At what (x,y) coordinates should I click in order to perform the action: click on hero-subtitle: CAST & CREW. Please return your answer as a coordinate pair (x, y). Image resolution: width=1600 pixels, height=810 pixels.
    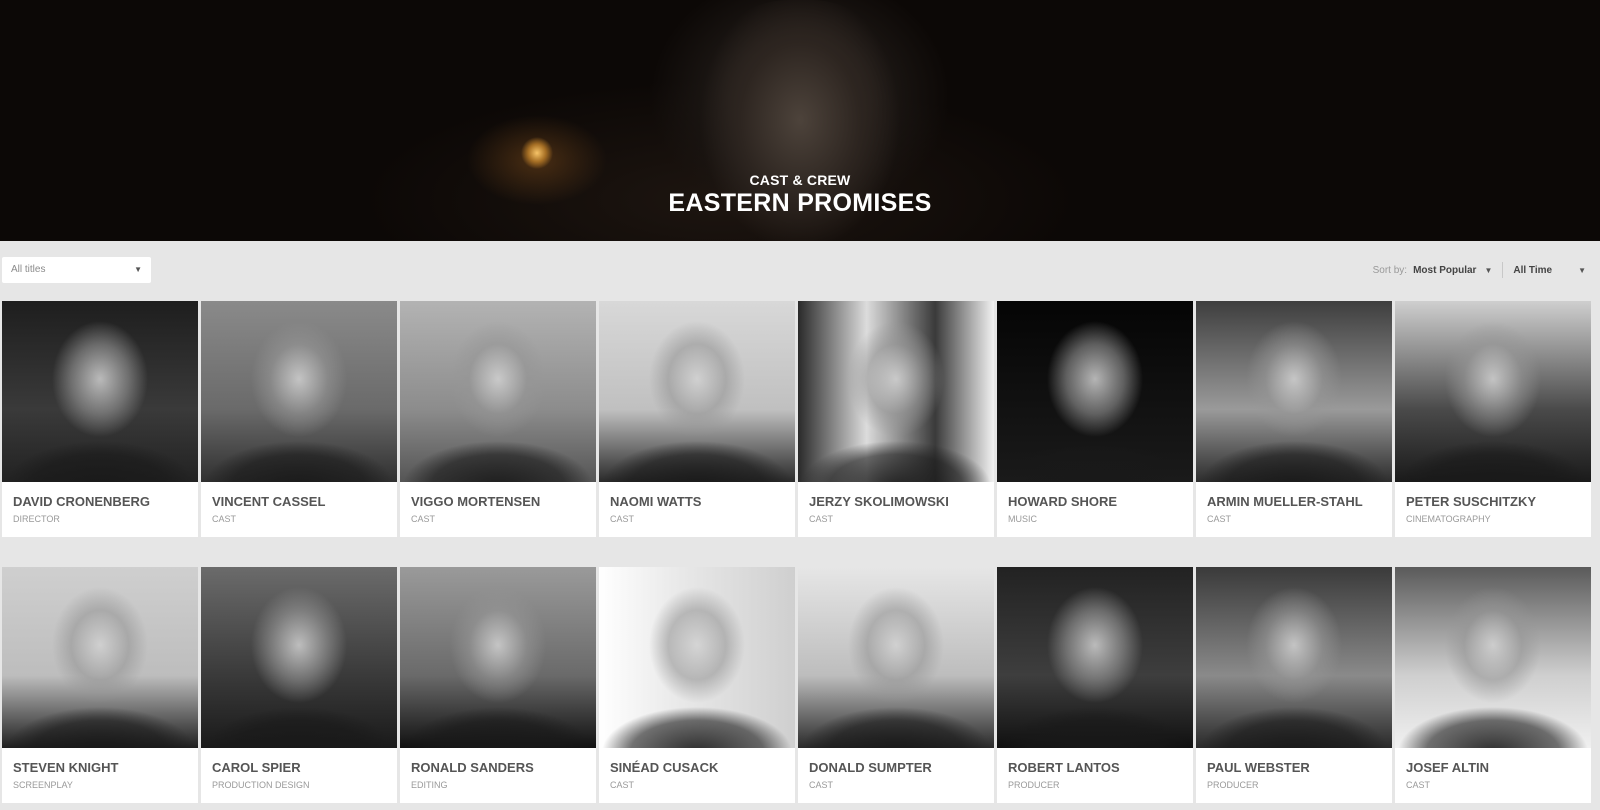
    Looking at the image, I should click on (800, 180).